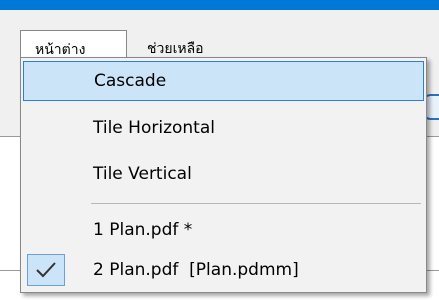  I want to click on menu-item-tile-horizontal-label: Tile Horizontal, so click(154, 128).